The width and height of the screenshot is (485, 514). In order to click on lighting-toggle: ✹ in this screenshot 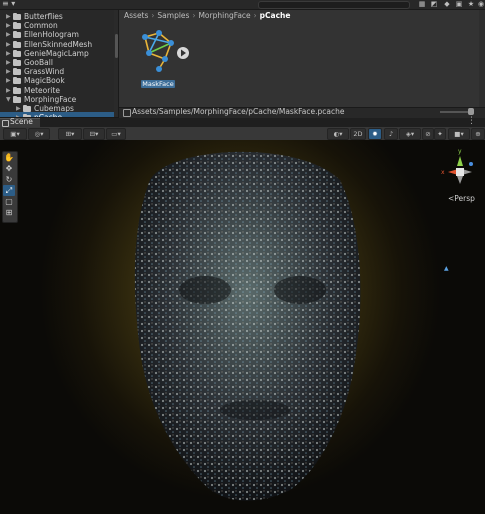, I will do `click(375, 134)`.